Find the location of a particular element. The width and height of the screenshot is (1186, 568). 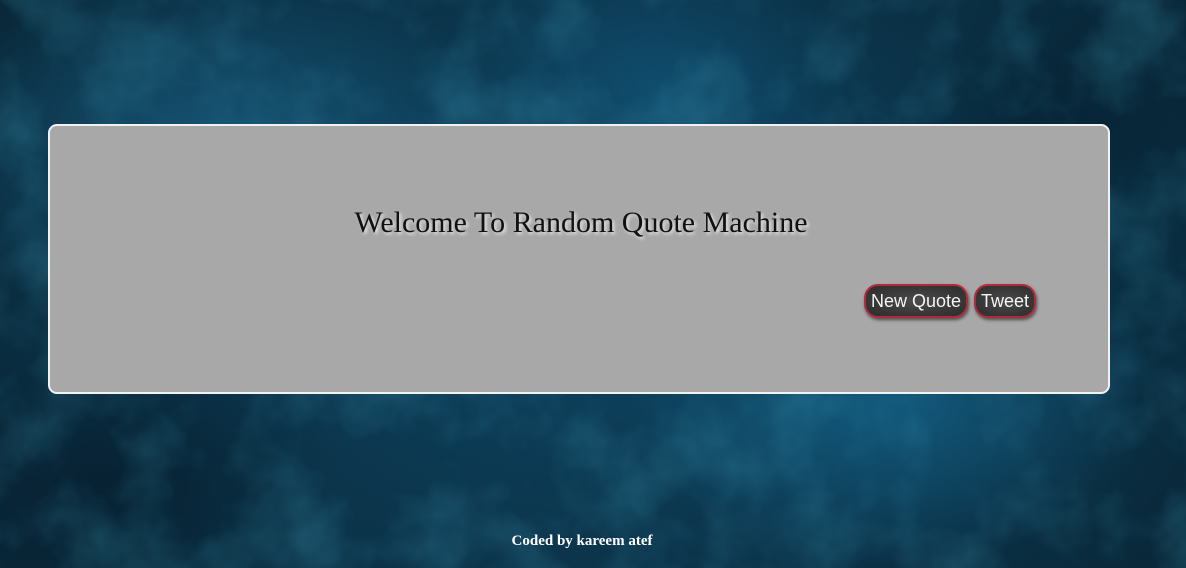

quote-text: Welcome To Random Quote Machine is located at coordinates (581, 222).